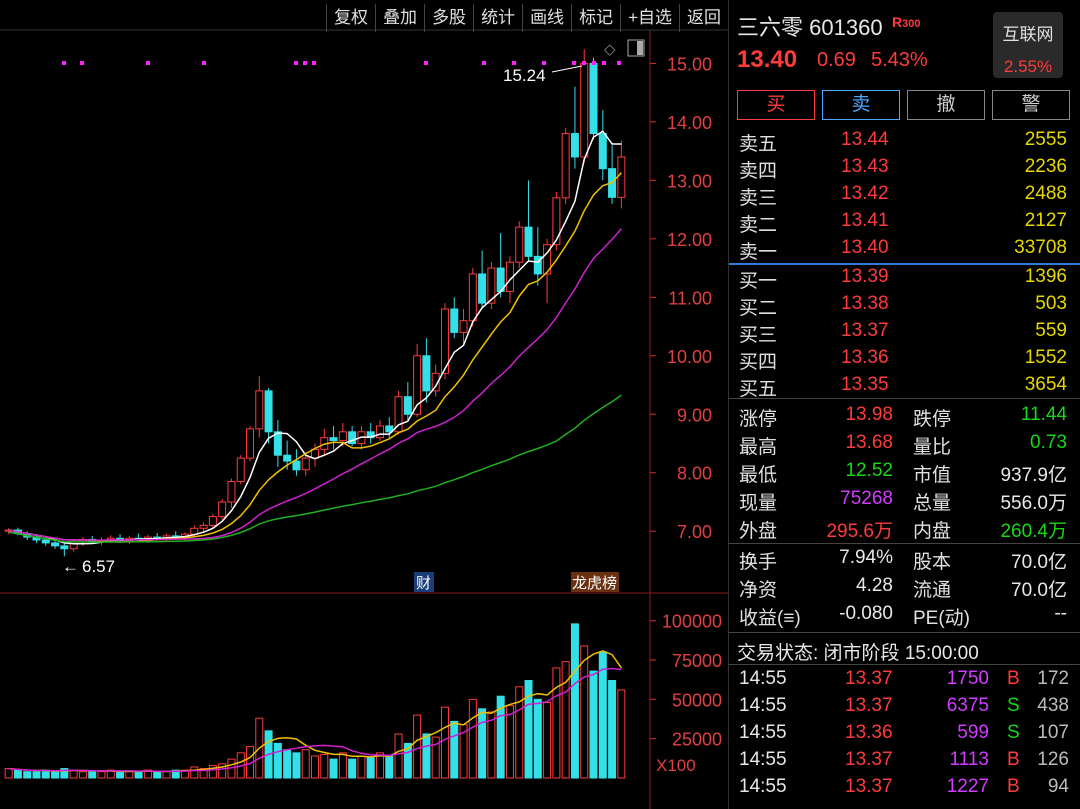 Image resolution: width=1080 pixels, height=809 pixels. What do you see at coordinates (694, 415) in the screenshot?
I see `price-tick-label: 9.00` at bounding box center [694, 415].